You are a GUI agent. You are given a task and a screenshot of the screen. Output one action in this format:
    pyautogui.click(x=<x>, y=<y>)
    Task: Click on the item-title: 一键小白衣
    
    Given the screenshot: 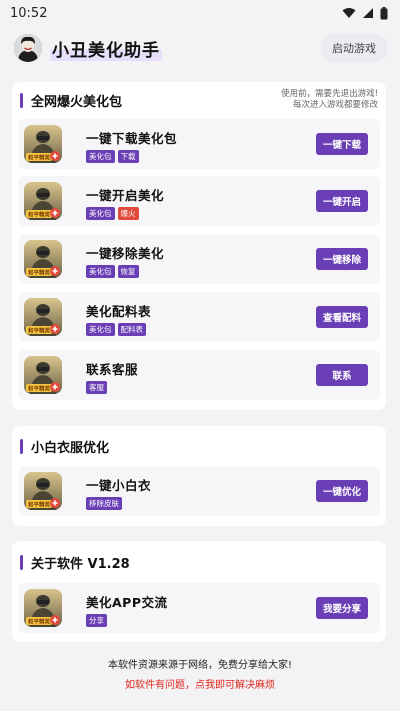 What is the action you would take?
    pyautogui.click(x=119, y=485)
    